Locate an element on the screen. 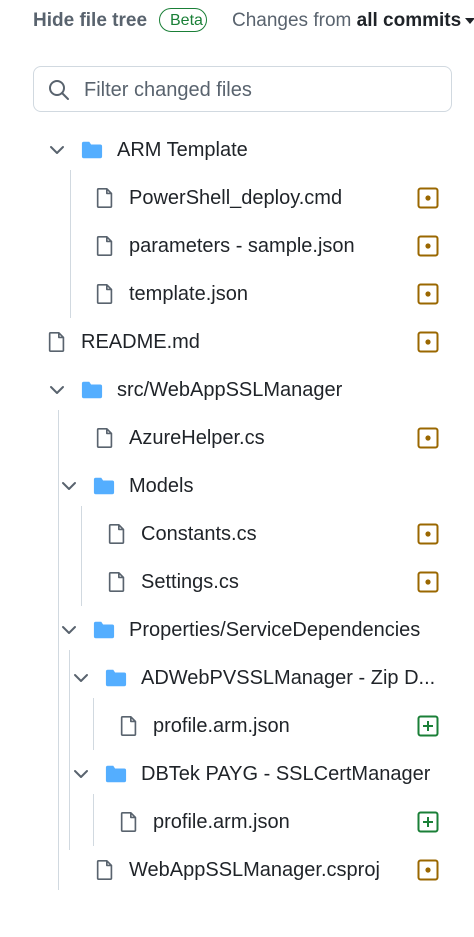 This screenshot has width=474, height=937. changes-from-dropdown: Changes from all commits is located at coordinates (353, 21).